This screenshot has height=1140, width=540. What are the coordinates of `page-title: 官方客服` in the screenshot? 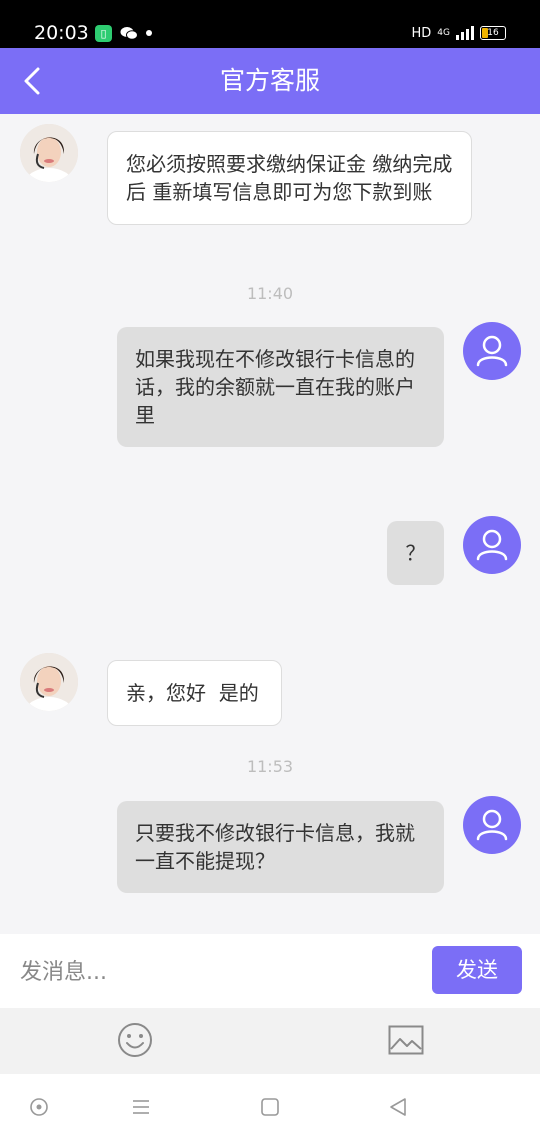 It's located at (269, 80).